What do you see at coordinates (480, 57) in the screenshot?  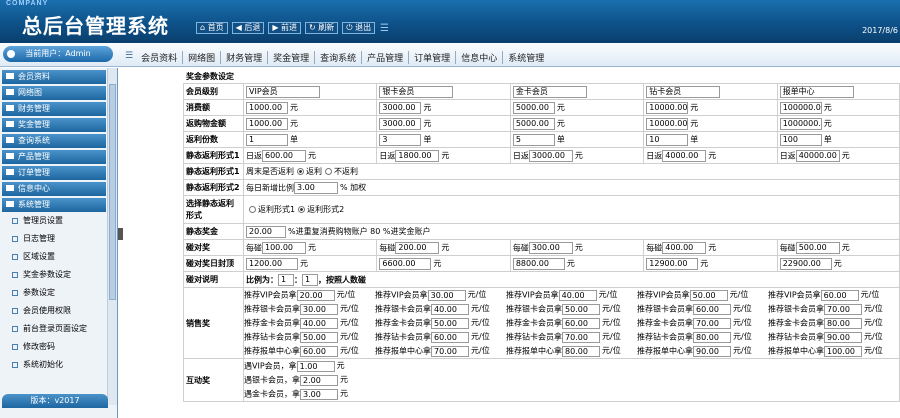 I see `tab-info: 信息中心` at bounding box center [480, 57].